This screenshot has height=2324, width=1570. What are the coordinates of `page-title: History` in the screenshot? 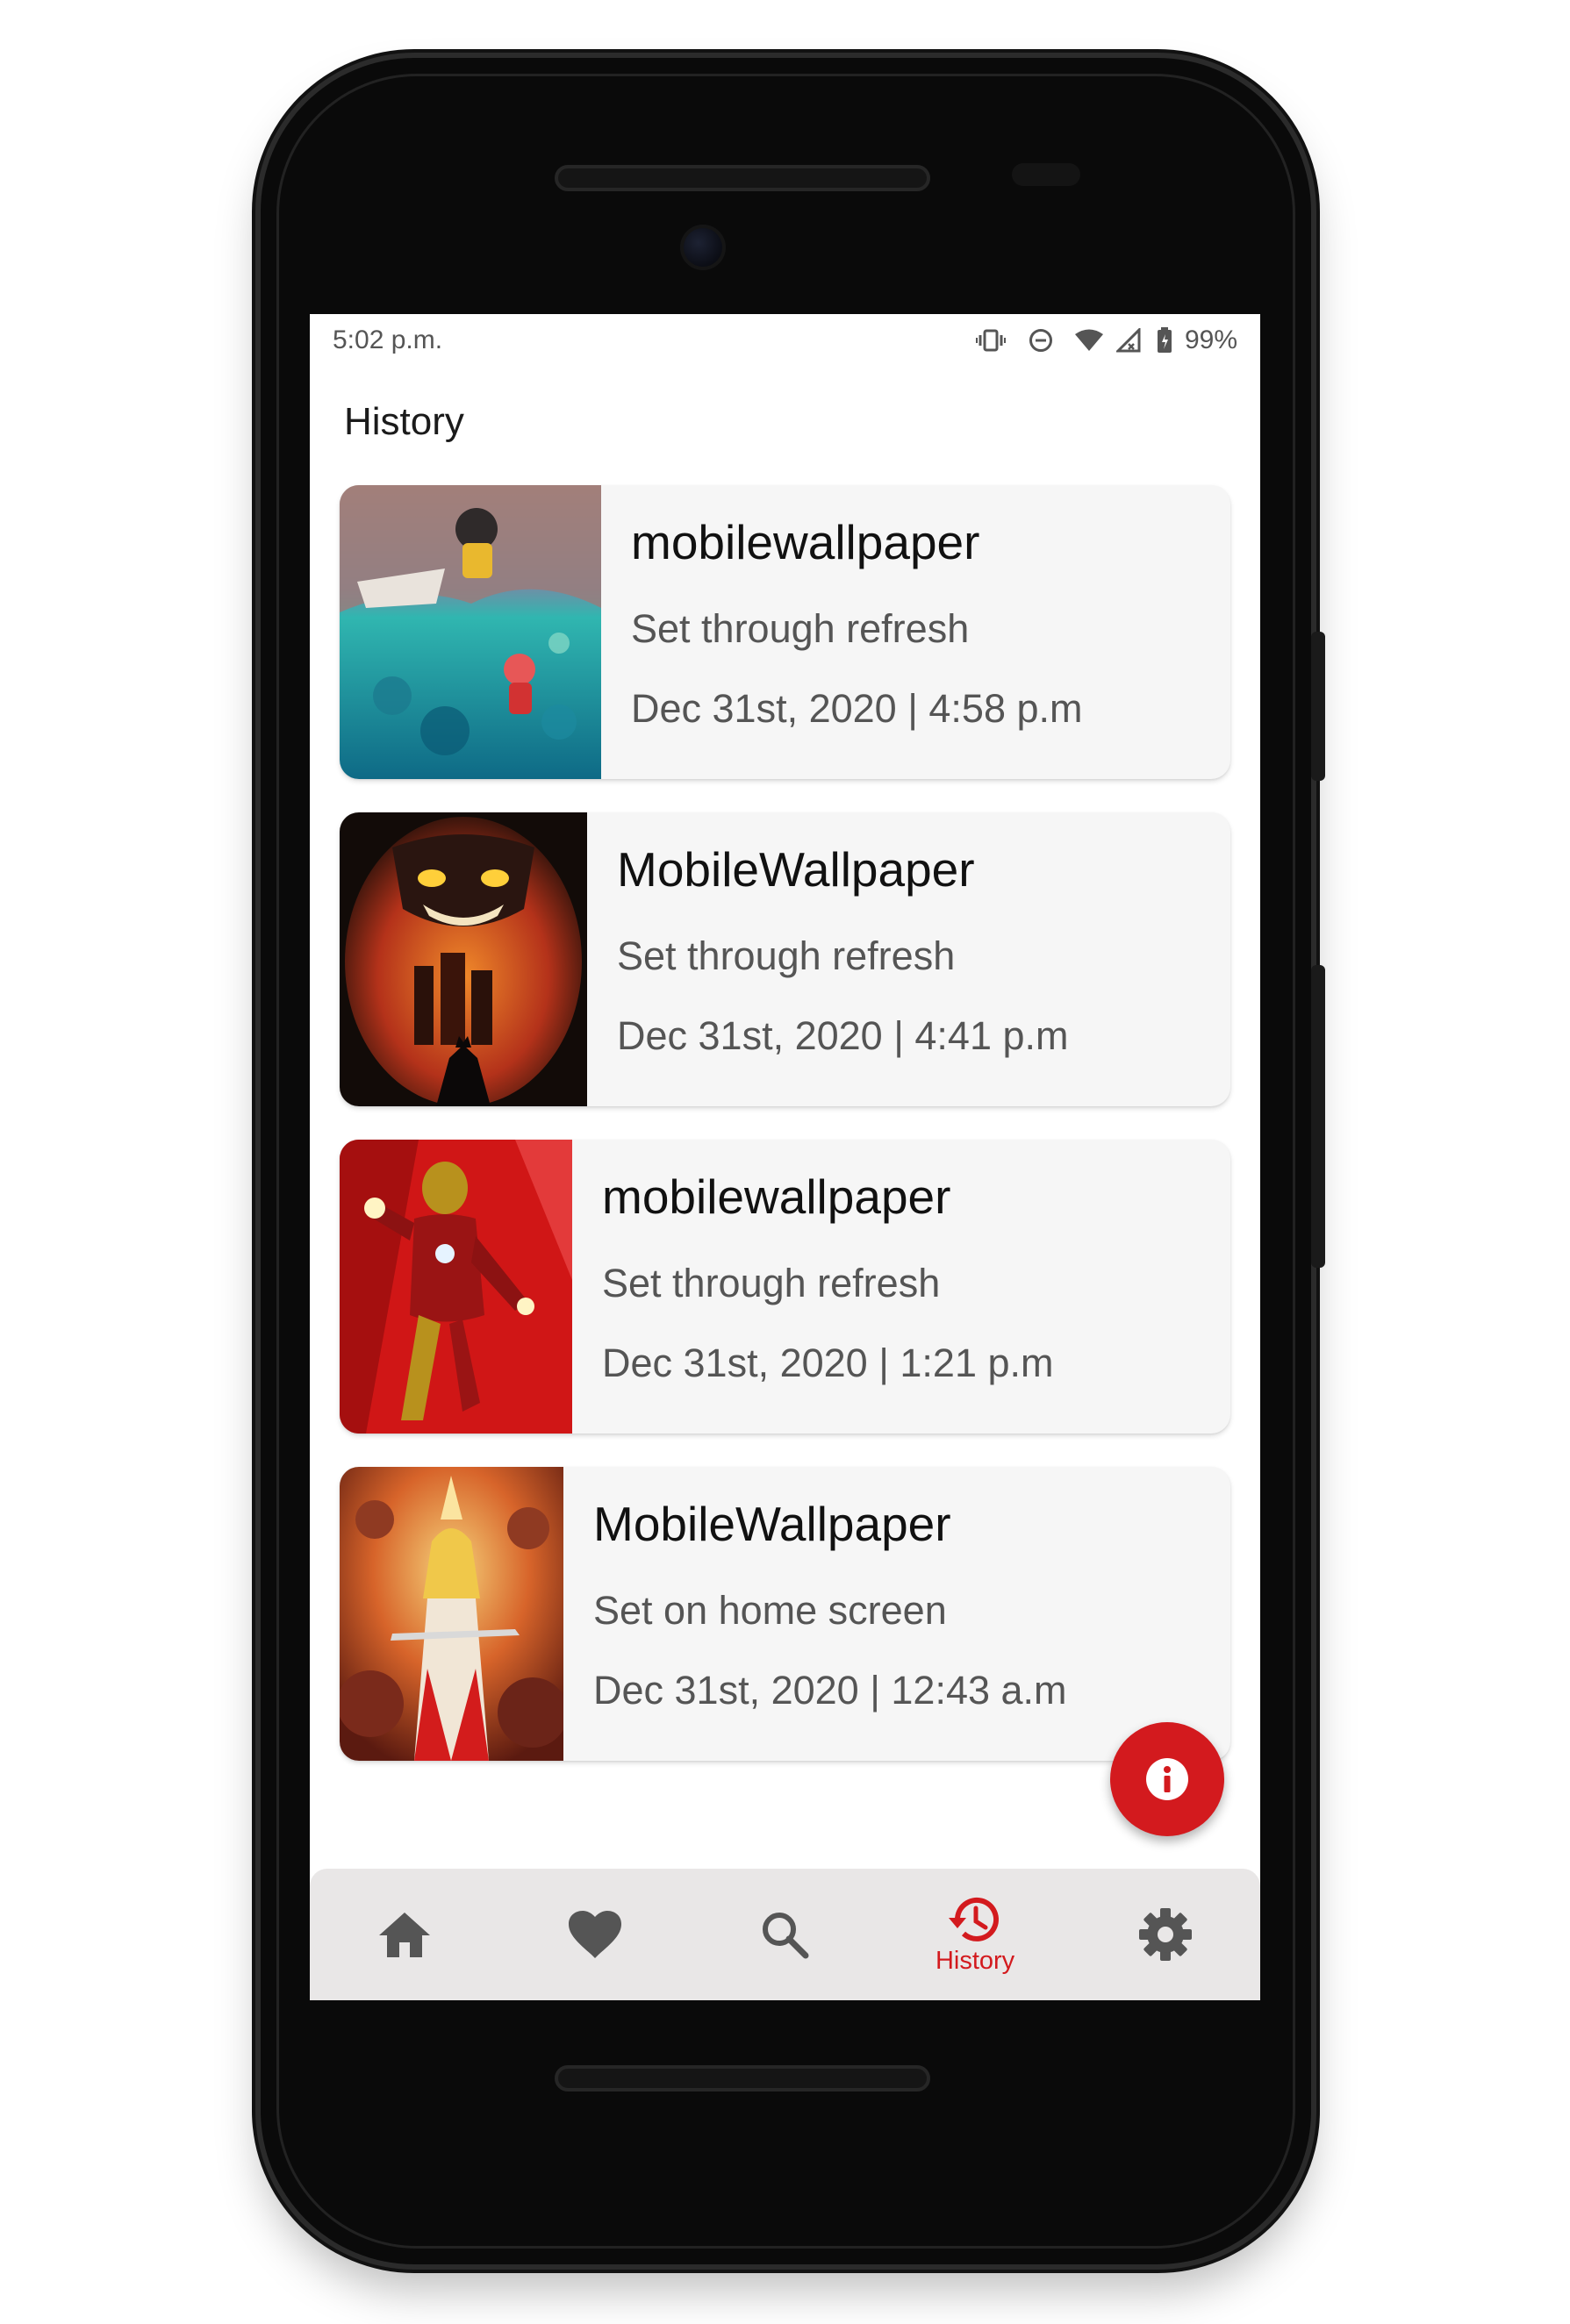 It's located at (404, 421).